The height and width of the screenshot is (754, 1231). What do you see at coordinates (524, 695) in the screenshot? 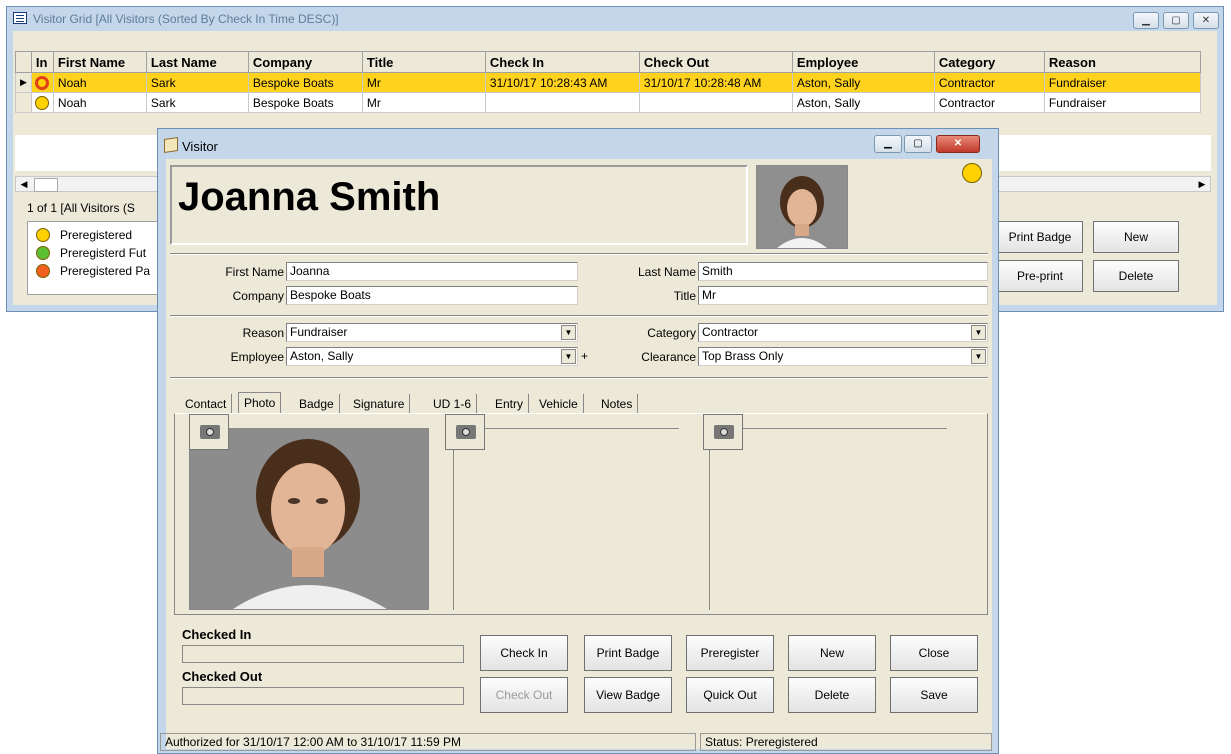
I see `check-out-button: Check Out` at bounding box center [524, 695].